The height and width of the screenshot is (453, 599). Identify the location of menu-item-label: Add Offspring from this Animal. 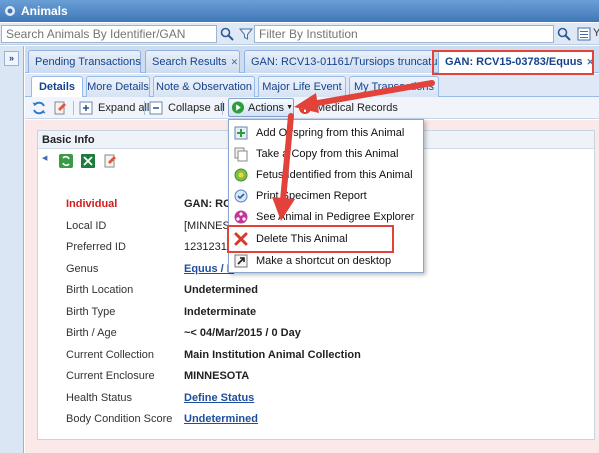
(330, 132).